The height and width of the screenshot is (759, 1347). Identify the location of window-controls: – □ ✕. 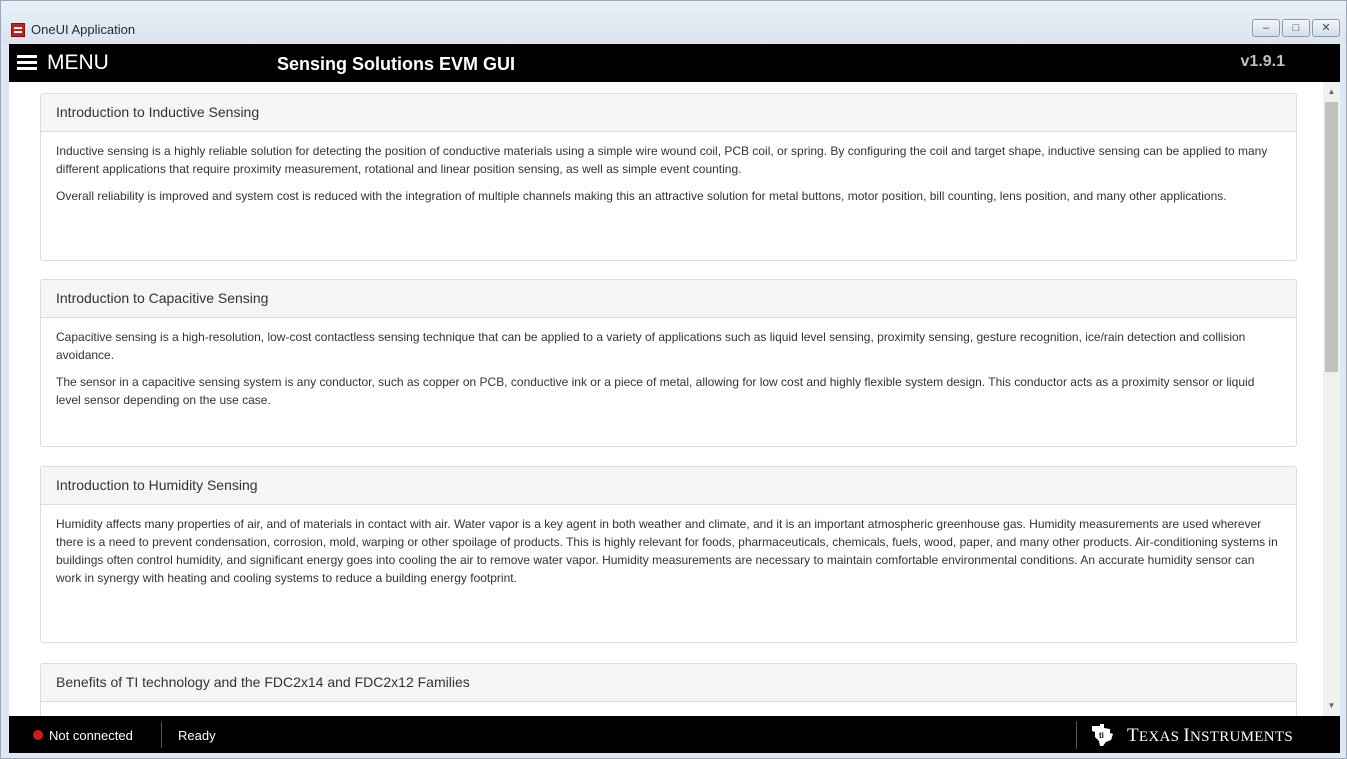
(1296, 28).